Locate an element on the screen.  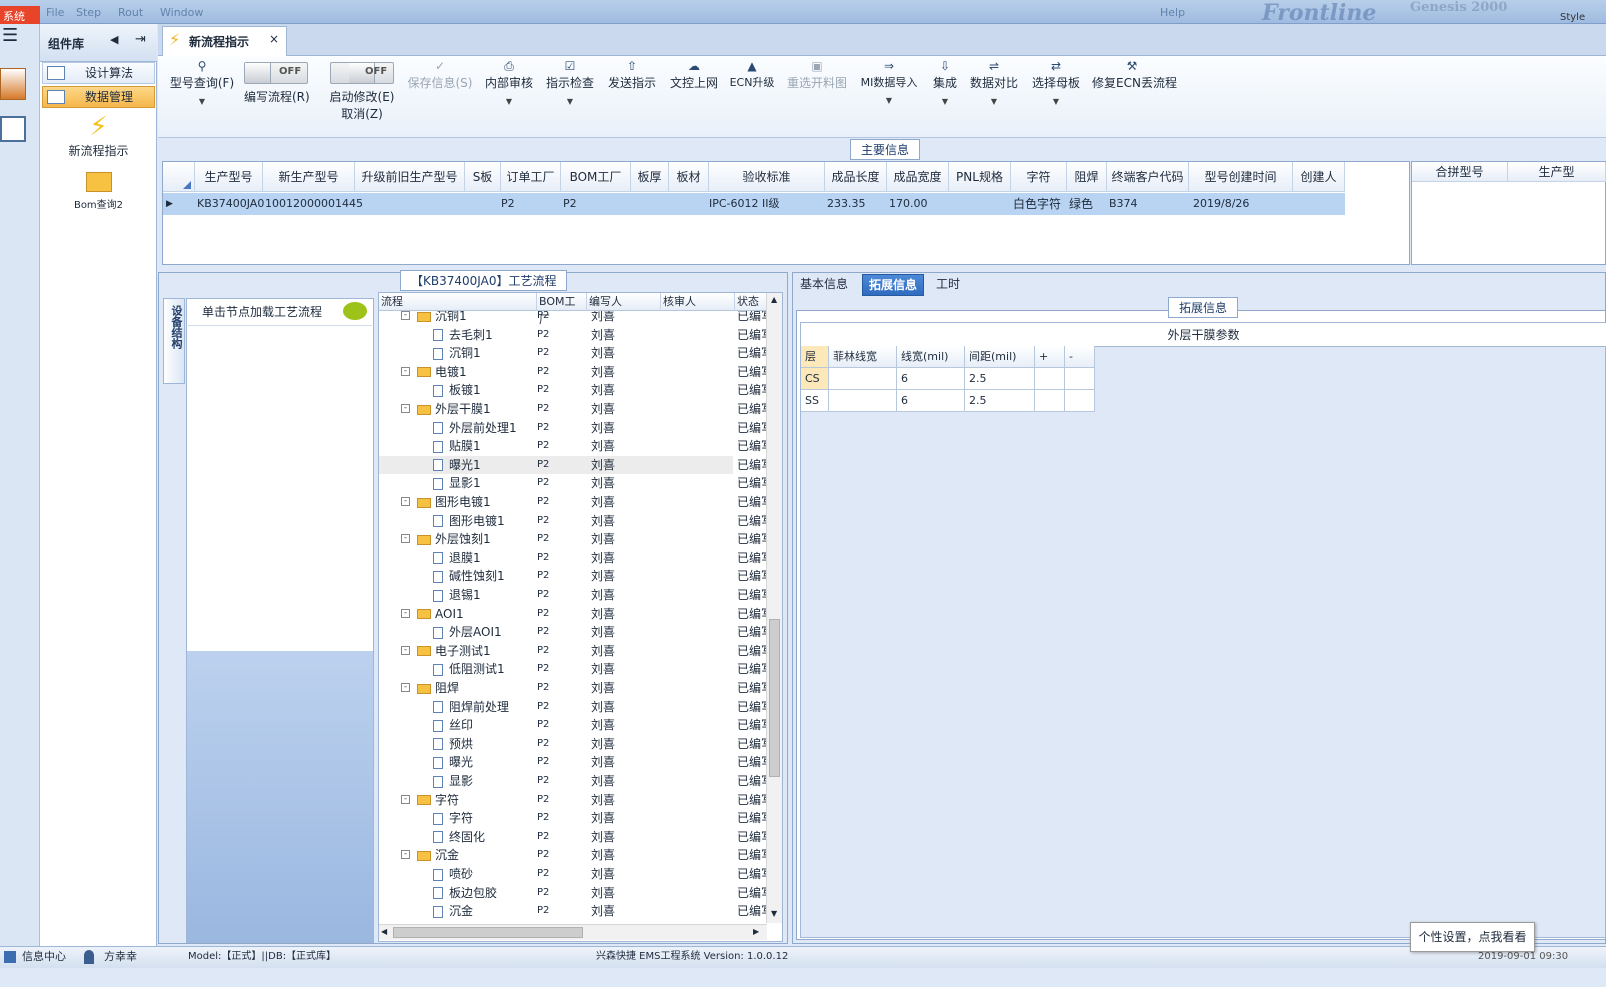
search-model-button: ⚲ 型号查询(F) ▼ is located at coordinates (202, 82).